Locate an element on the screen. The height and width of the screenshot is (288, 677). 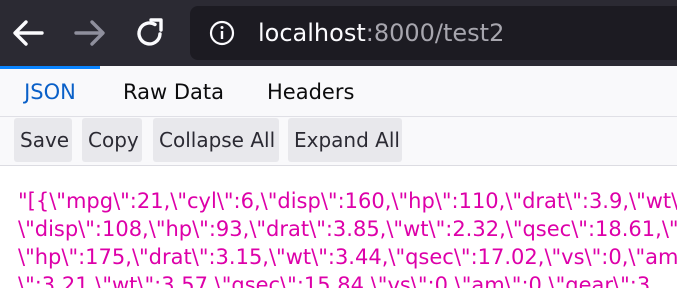
collapse-all-button: Collapse All is located at coordinates (216, 140).